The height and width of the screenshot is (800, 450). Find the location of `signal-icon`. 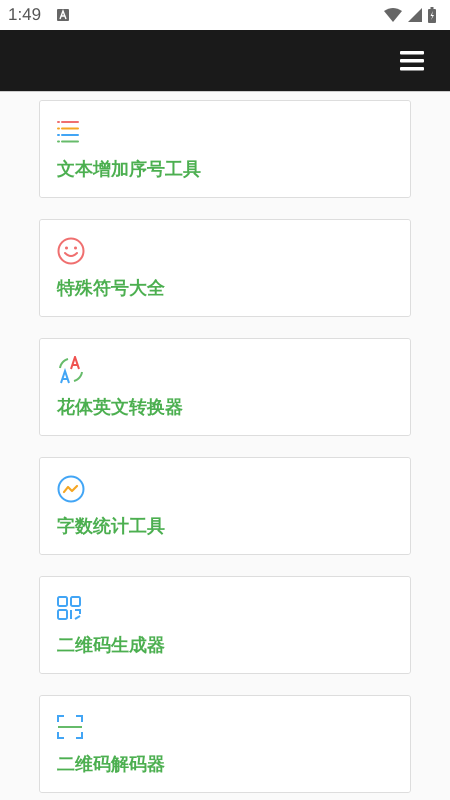

signal-icon is located at coordinates (415, 15).